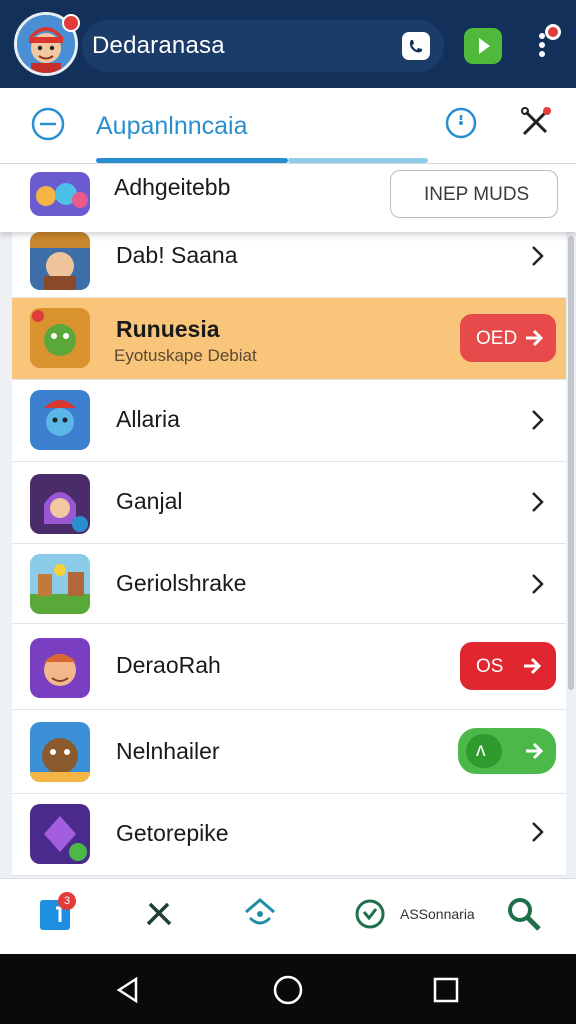 The width and height of the screenshot is (576, 1024). I want to click on list-item-label: DeraoRah, so click(168, 665).